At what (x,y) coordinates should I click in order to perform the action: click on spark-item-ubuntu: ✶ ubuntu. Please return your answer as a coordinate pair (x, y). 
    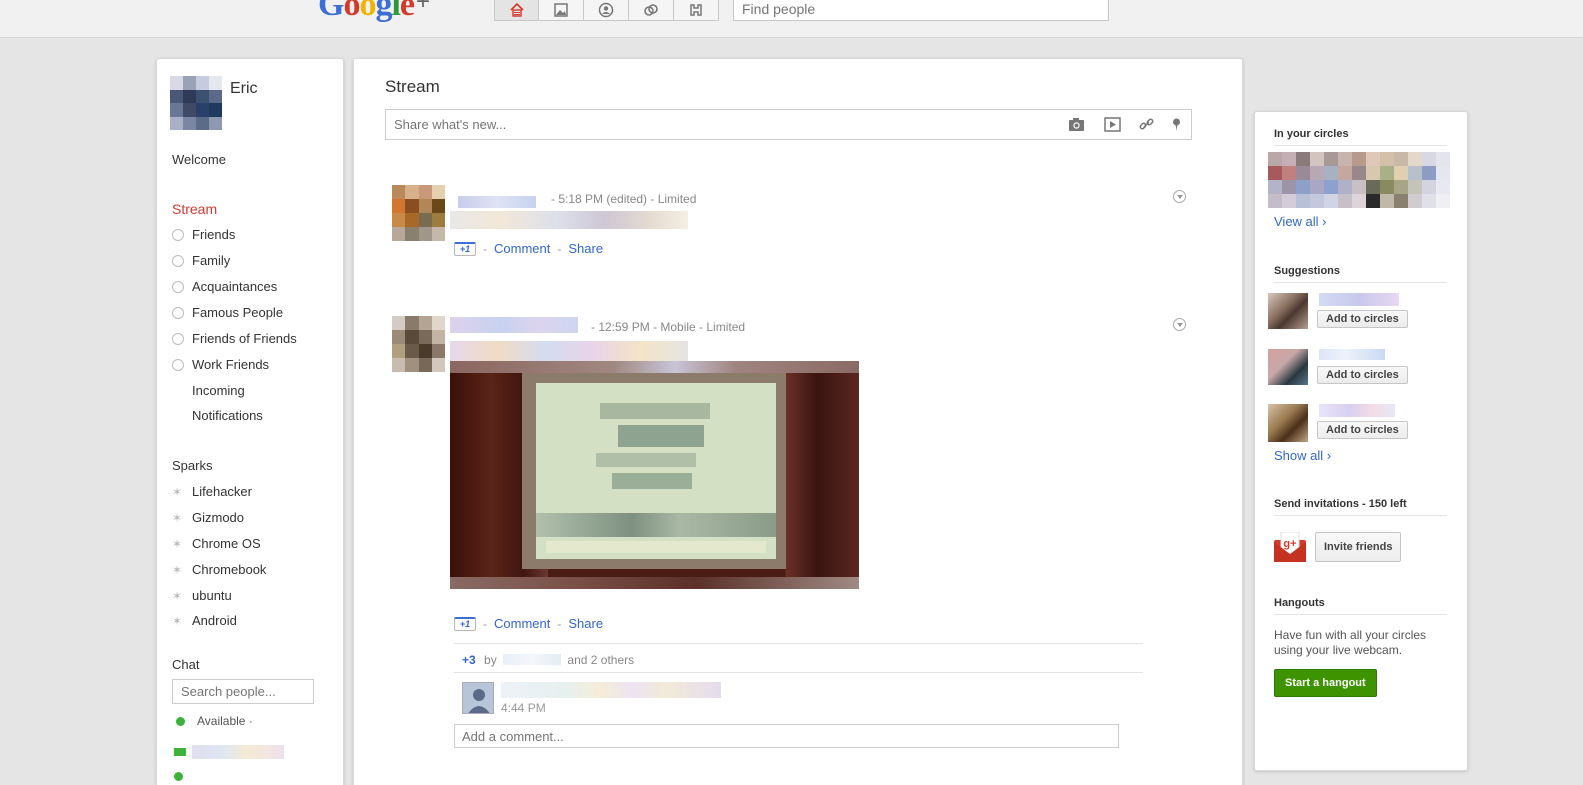
    Looking at the image, I should click on (202, 595).